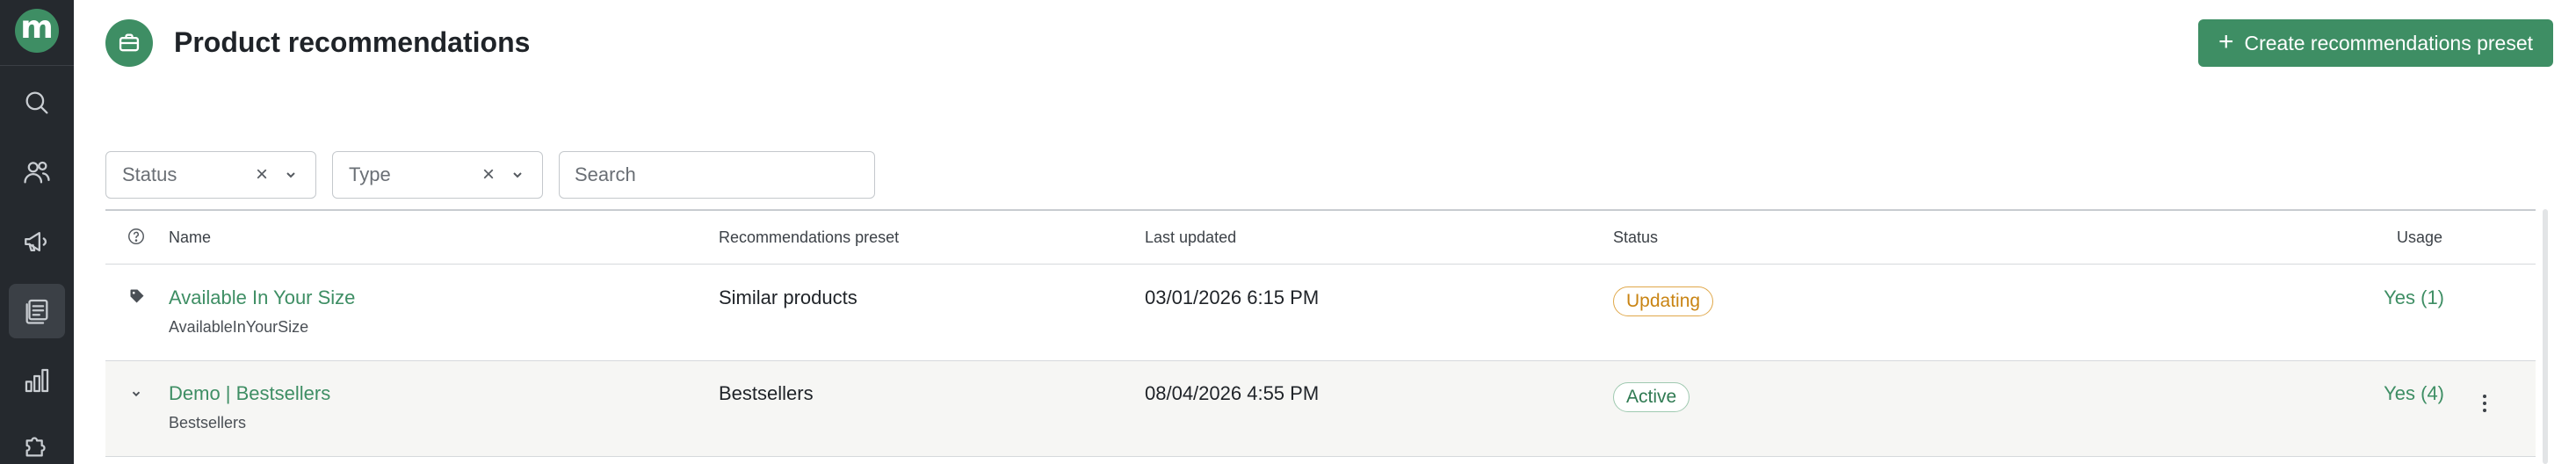 The height and width of the screenshot is (464, 2576). I want to click on row-divider, so click(1320, 456).